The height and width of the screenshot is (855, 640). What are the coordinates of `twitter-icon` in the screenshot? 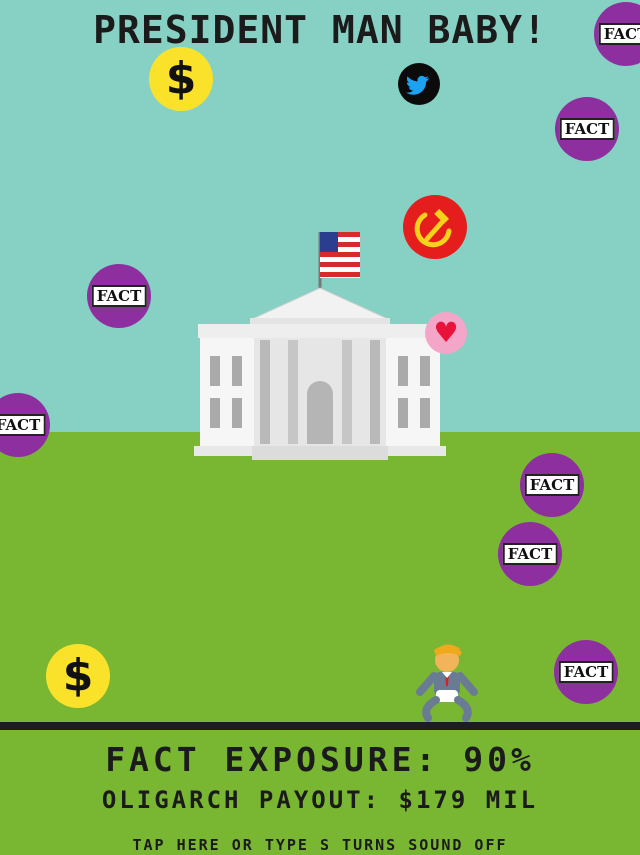 It's located at (419, 84).